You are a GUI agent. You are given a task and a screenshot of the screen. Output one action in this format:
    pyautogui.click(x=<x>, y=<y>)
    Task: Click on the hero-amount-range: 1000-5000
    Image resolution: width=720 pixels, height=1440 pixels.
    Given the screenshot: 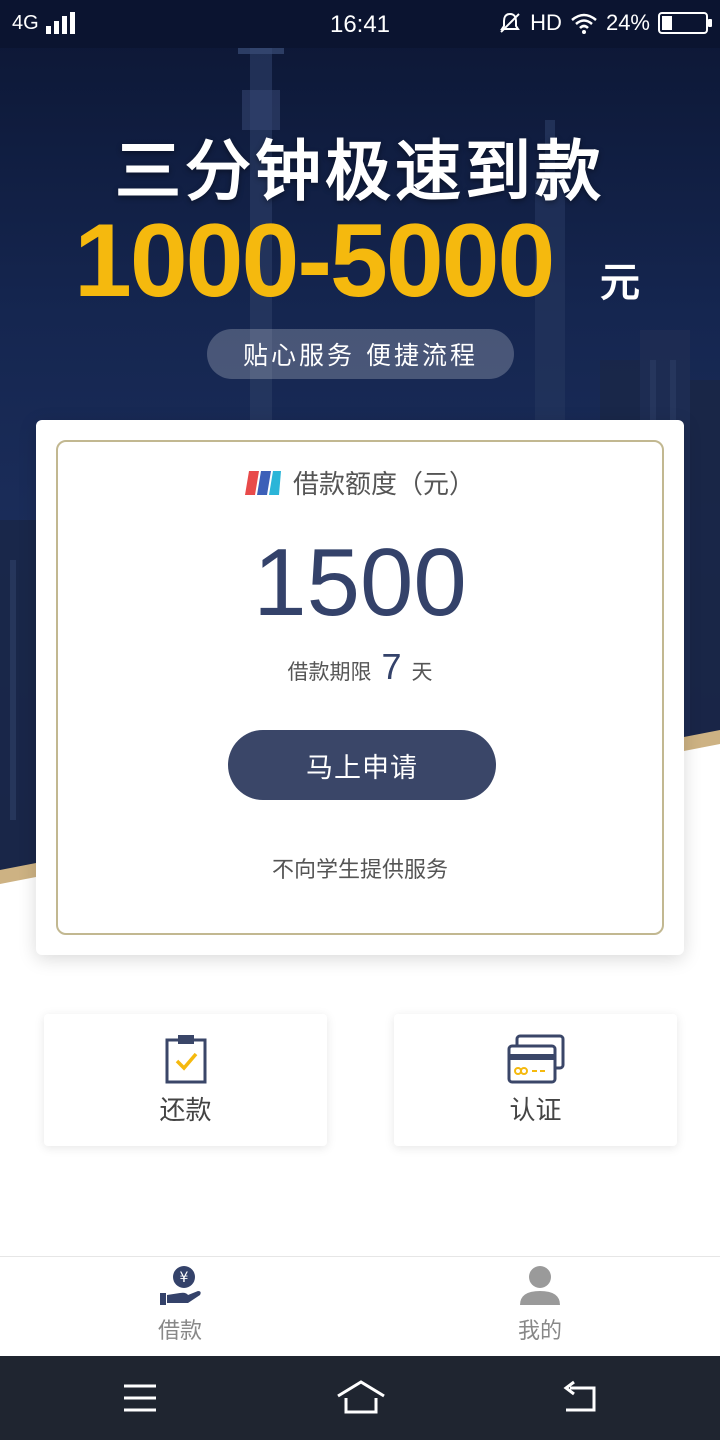 What is the action you would take?
    pyautogui.click(x=314, y=261)
    